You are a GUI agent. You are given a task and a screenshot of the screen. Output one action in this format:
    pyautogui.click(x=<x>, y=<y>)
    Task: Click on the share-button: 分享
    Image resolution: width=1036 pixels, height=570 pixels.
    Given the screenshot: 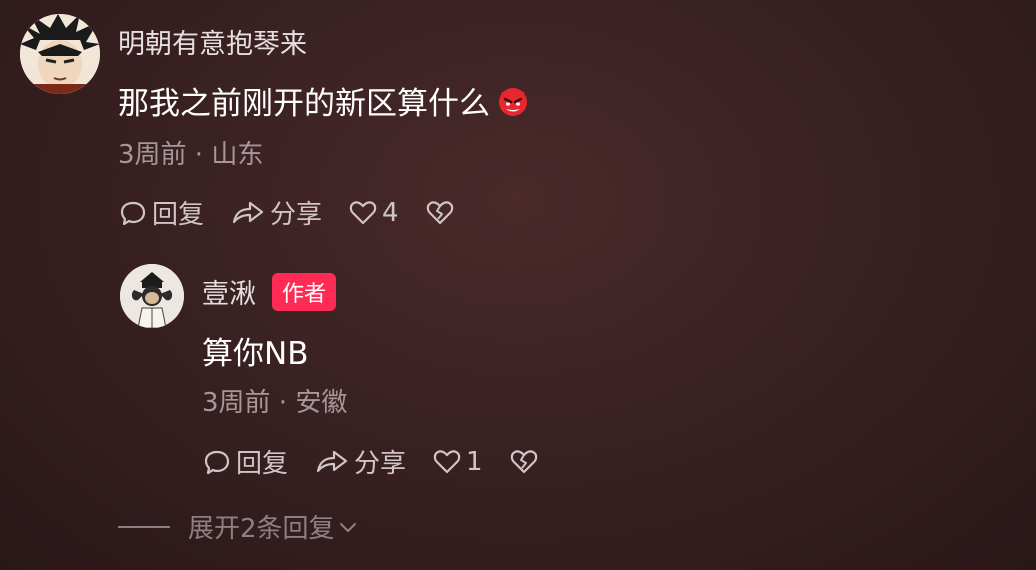 What is the action you would take?
    pyautogui.click(x=276, y=212)
    